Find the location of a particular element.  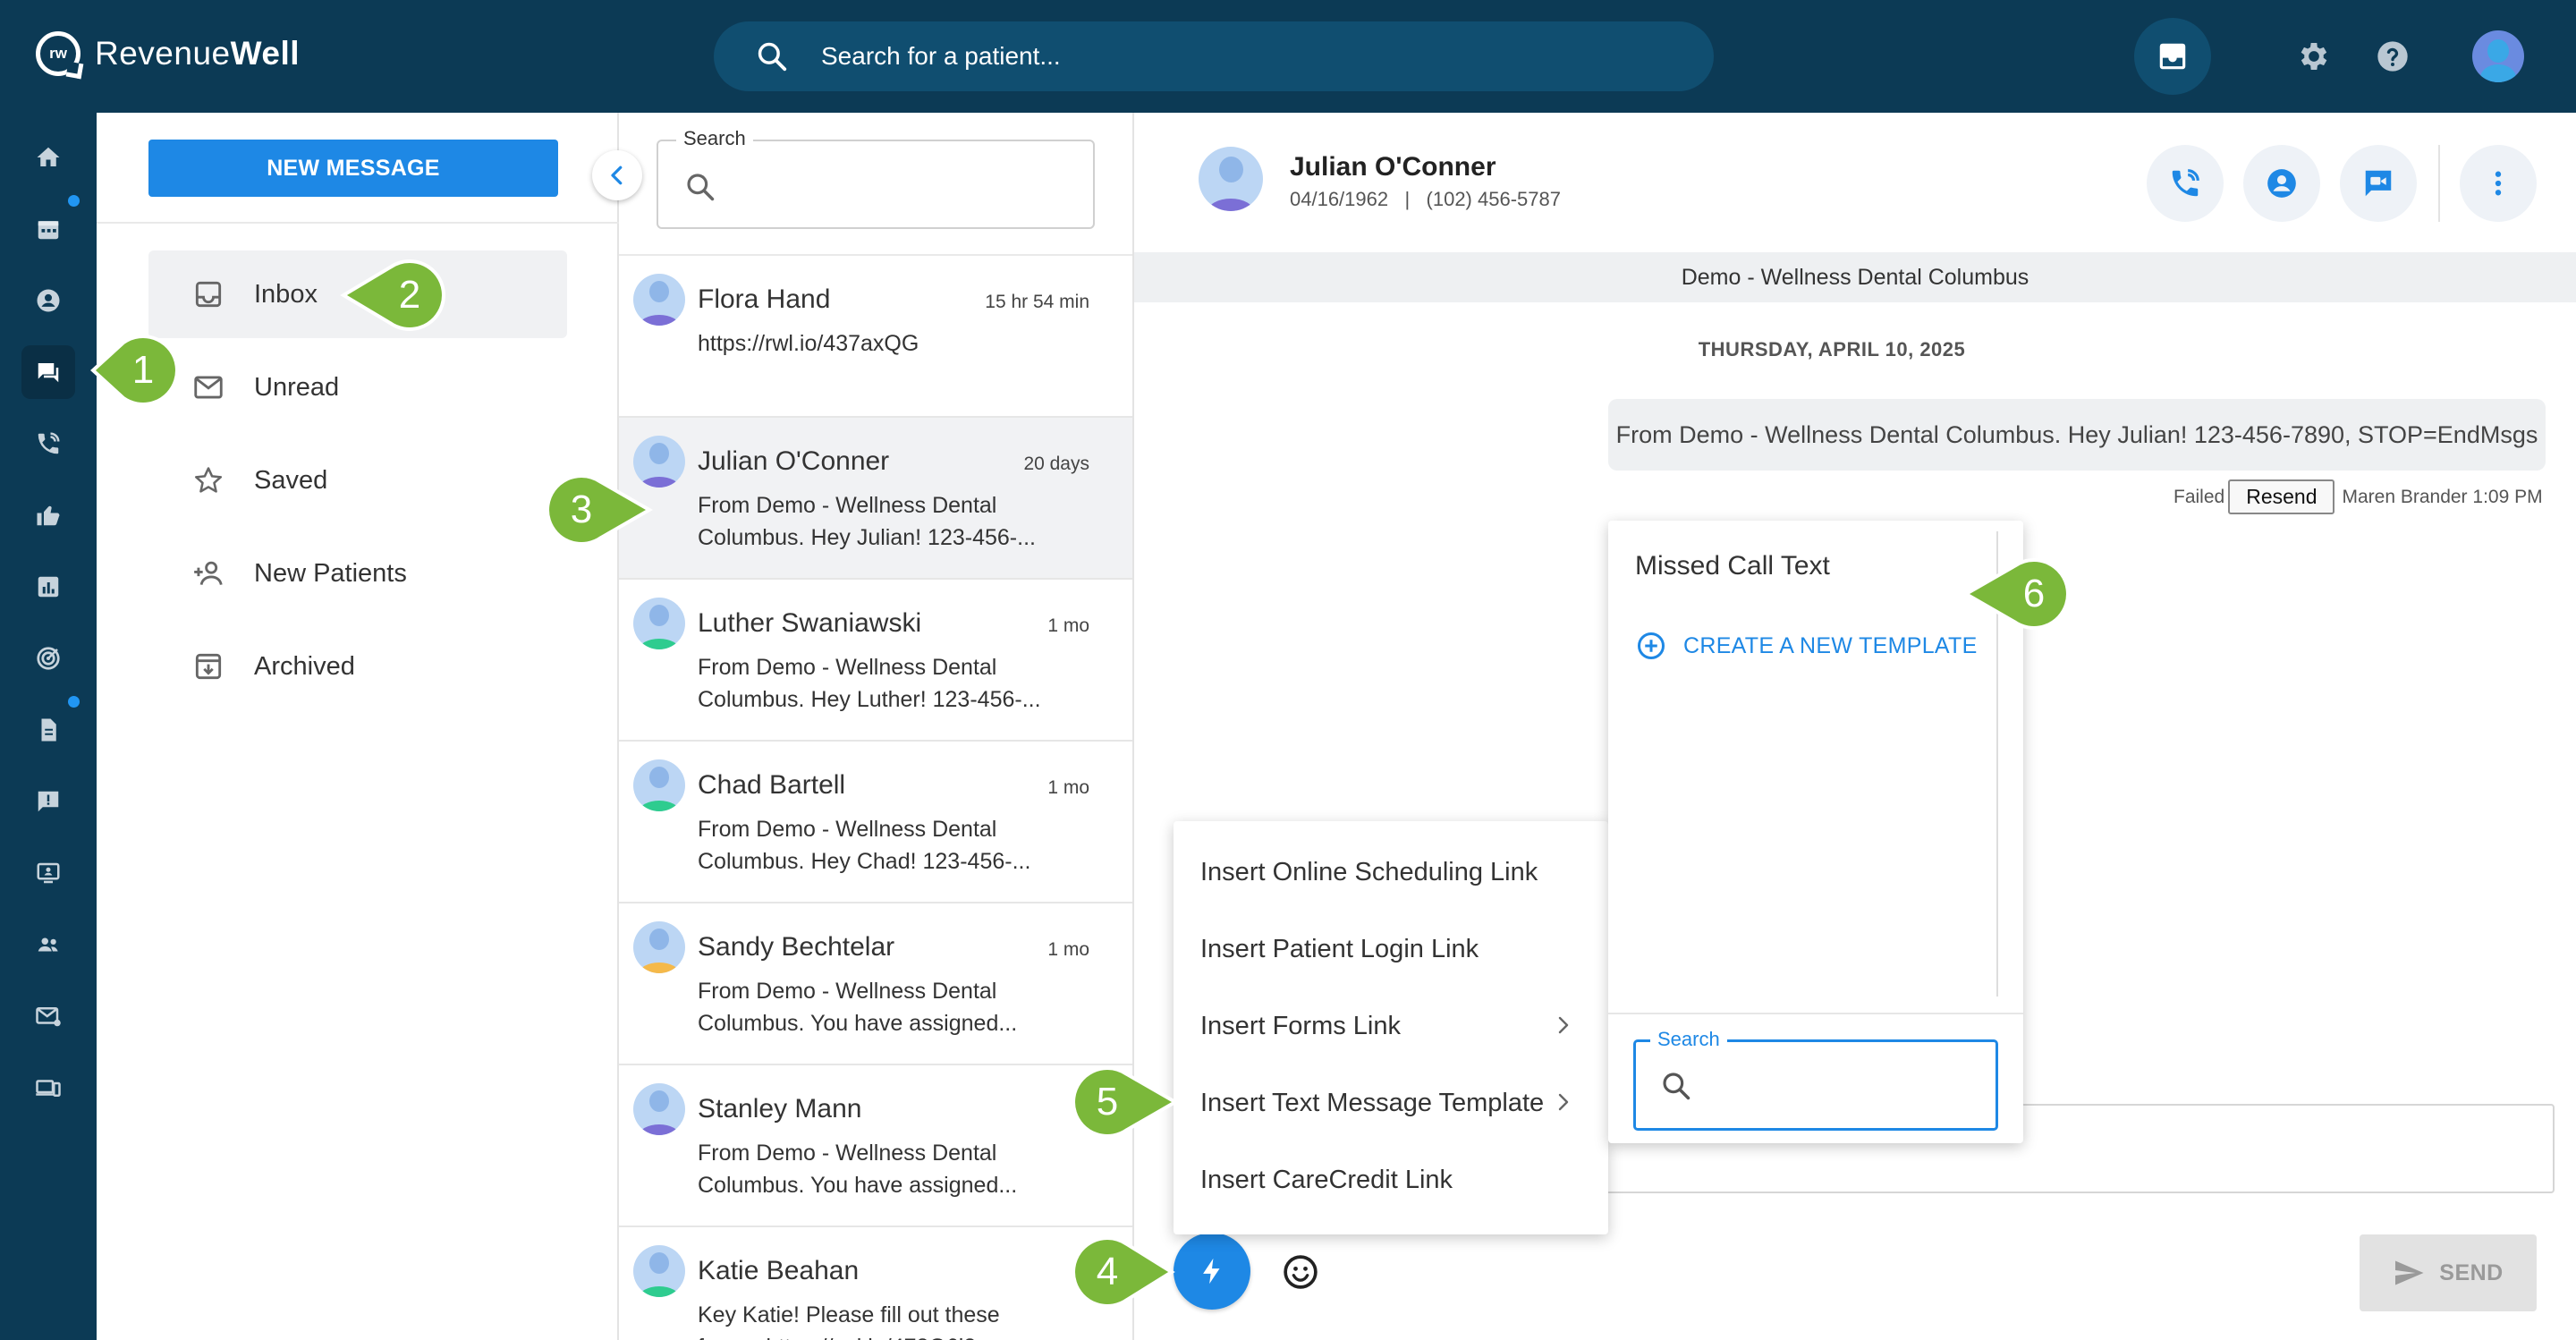

folder-saved: Saved is located at coordinates (357, 481).